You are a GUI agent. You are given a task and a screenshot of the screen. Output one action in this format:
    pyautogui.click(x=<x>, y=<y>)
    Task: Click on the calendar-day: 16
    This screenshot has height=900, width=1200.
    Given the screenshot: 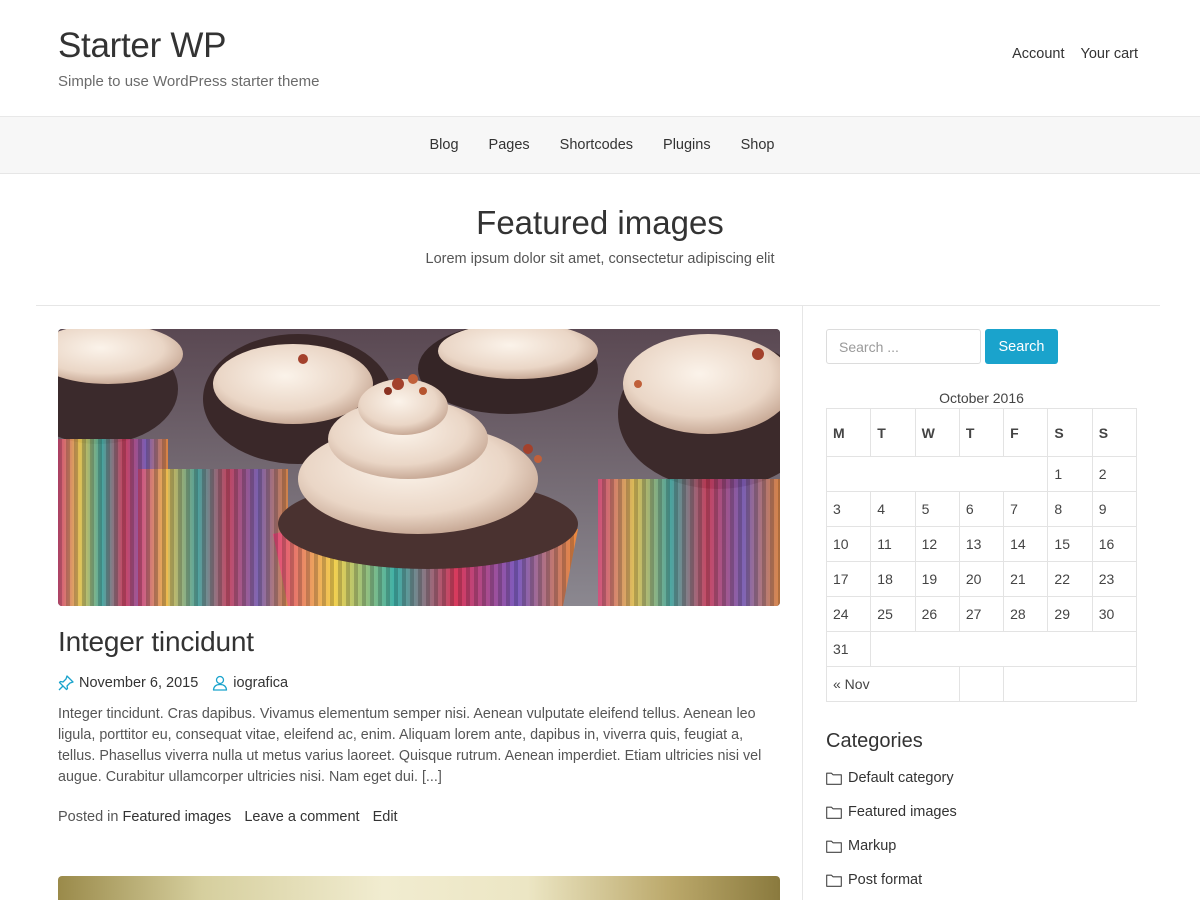 What is the action you would take?
    pyautogui.click(x=1114, y=544)
    